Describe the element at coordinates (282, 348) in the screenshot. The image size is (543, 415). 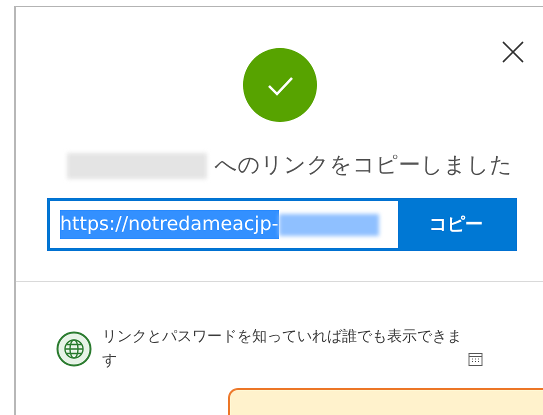
I see `permission-text: リンクとパスワードを知っていれば誰でも表示できます` at that location.